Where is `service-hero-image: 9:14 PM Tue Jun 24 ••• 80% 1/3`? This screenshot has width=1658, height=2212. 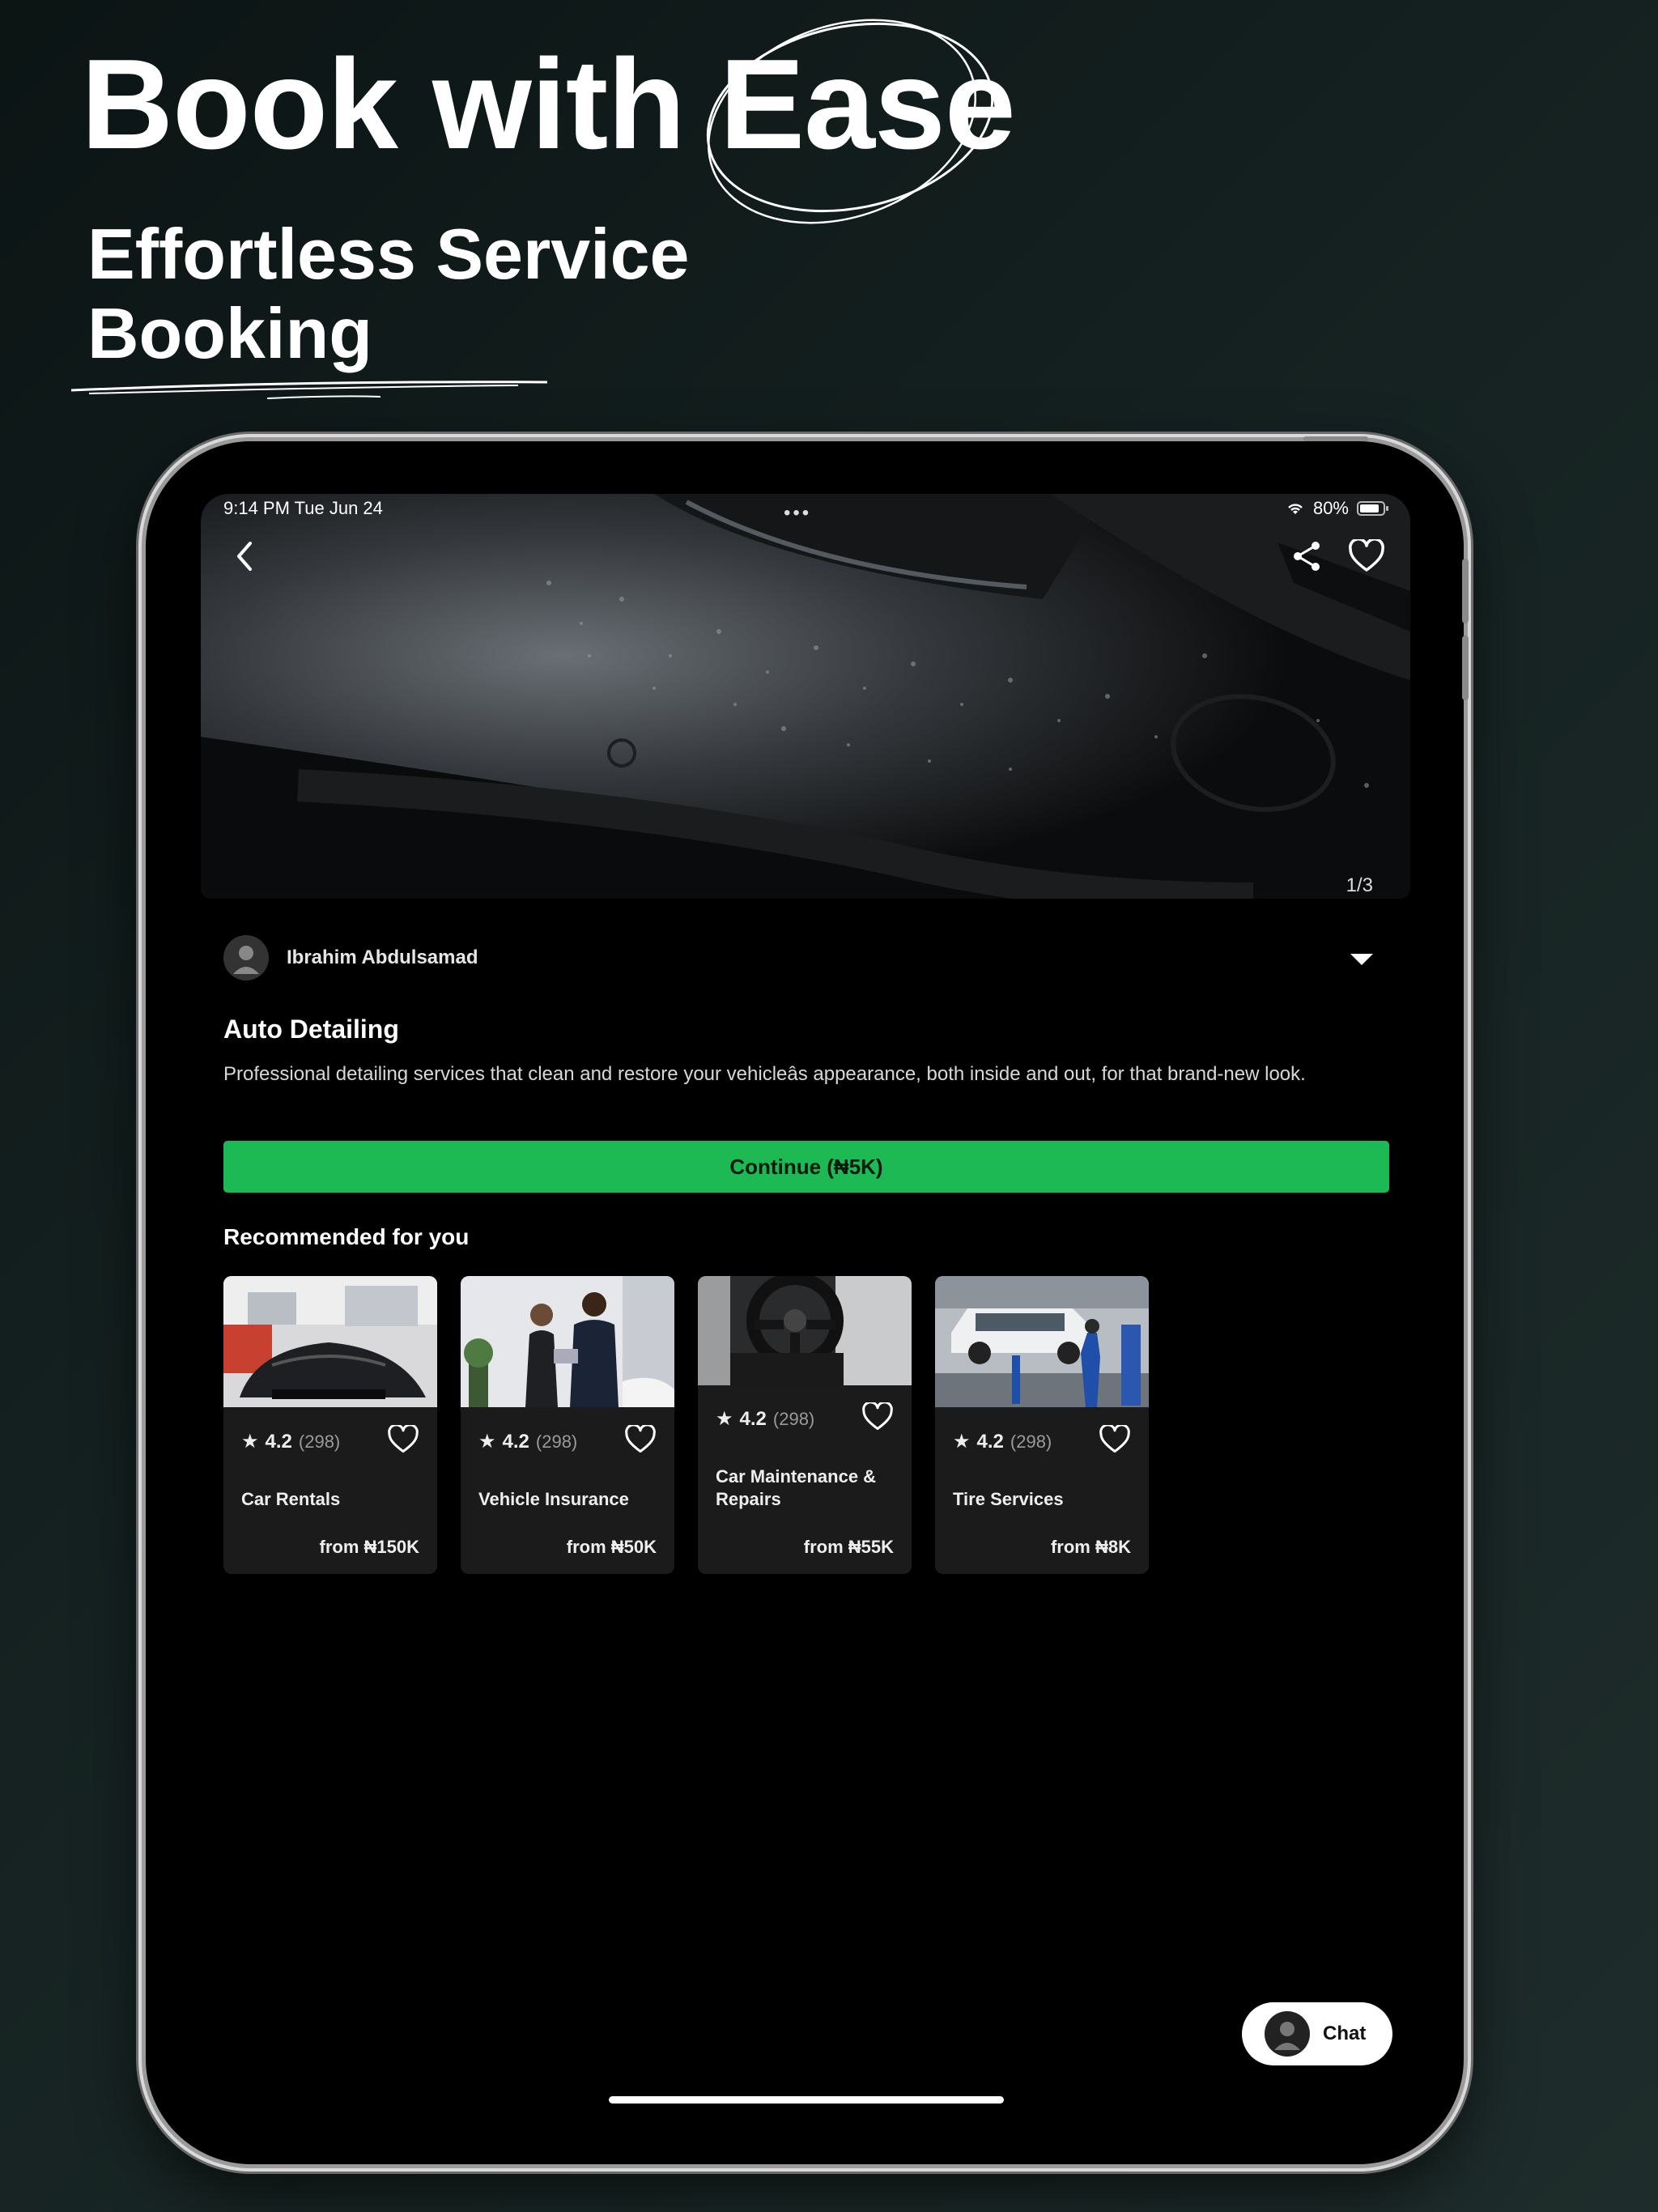 service-hero-image: 9:14 PM Tue Jun 24 ••• 80% 1/3 is located at coordinates (805, 697).